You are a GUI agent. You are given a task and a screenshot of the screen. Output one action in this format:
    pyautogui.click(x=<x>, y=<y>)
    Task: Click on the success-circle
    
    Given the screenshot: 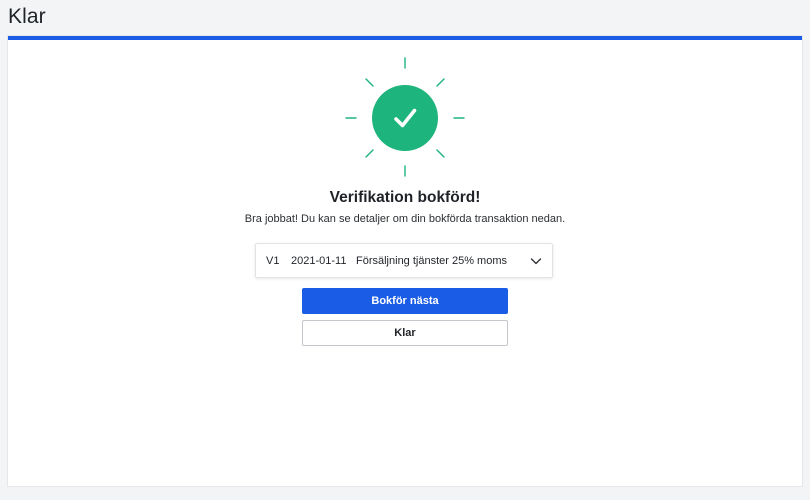 What is the action you would take?
    pyautogui.click(x=405, y=118)
    